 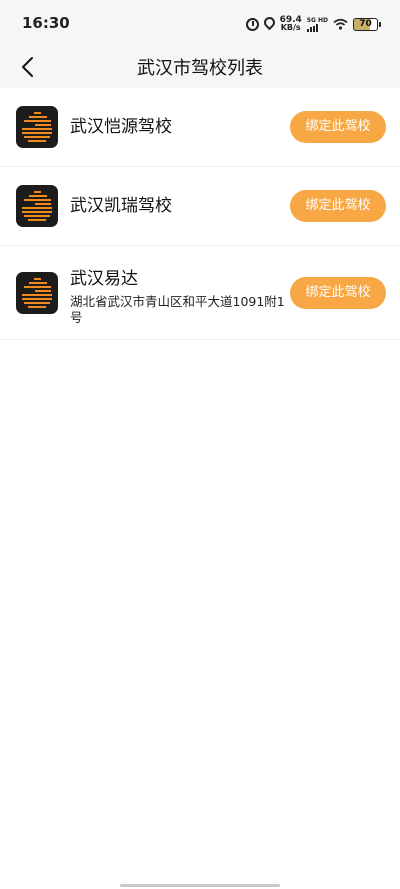 I want to click on network-speed: 69.4 KB/s, so click(x=291, y=24).